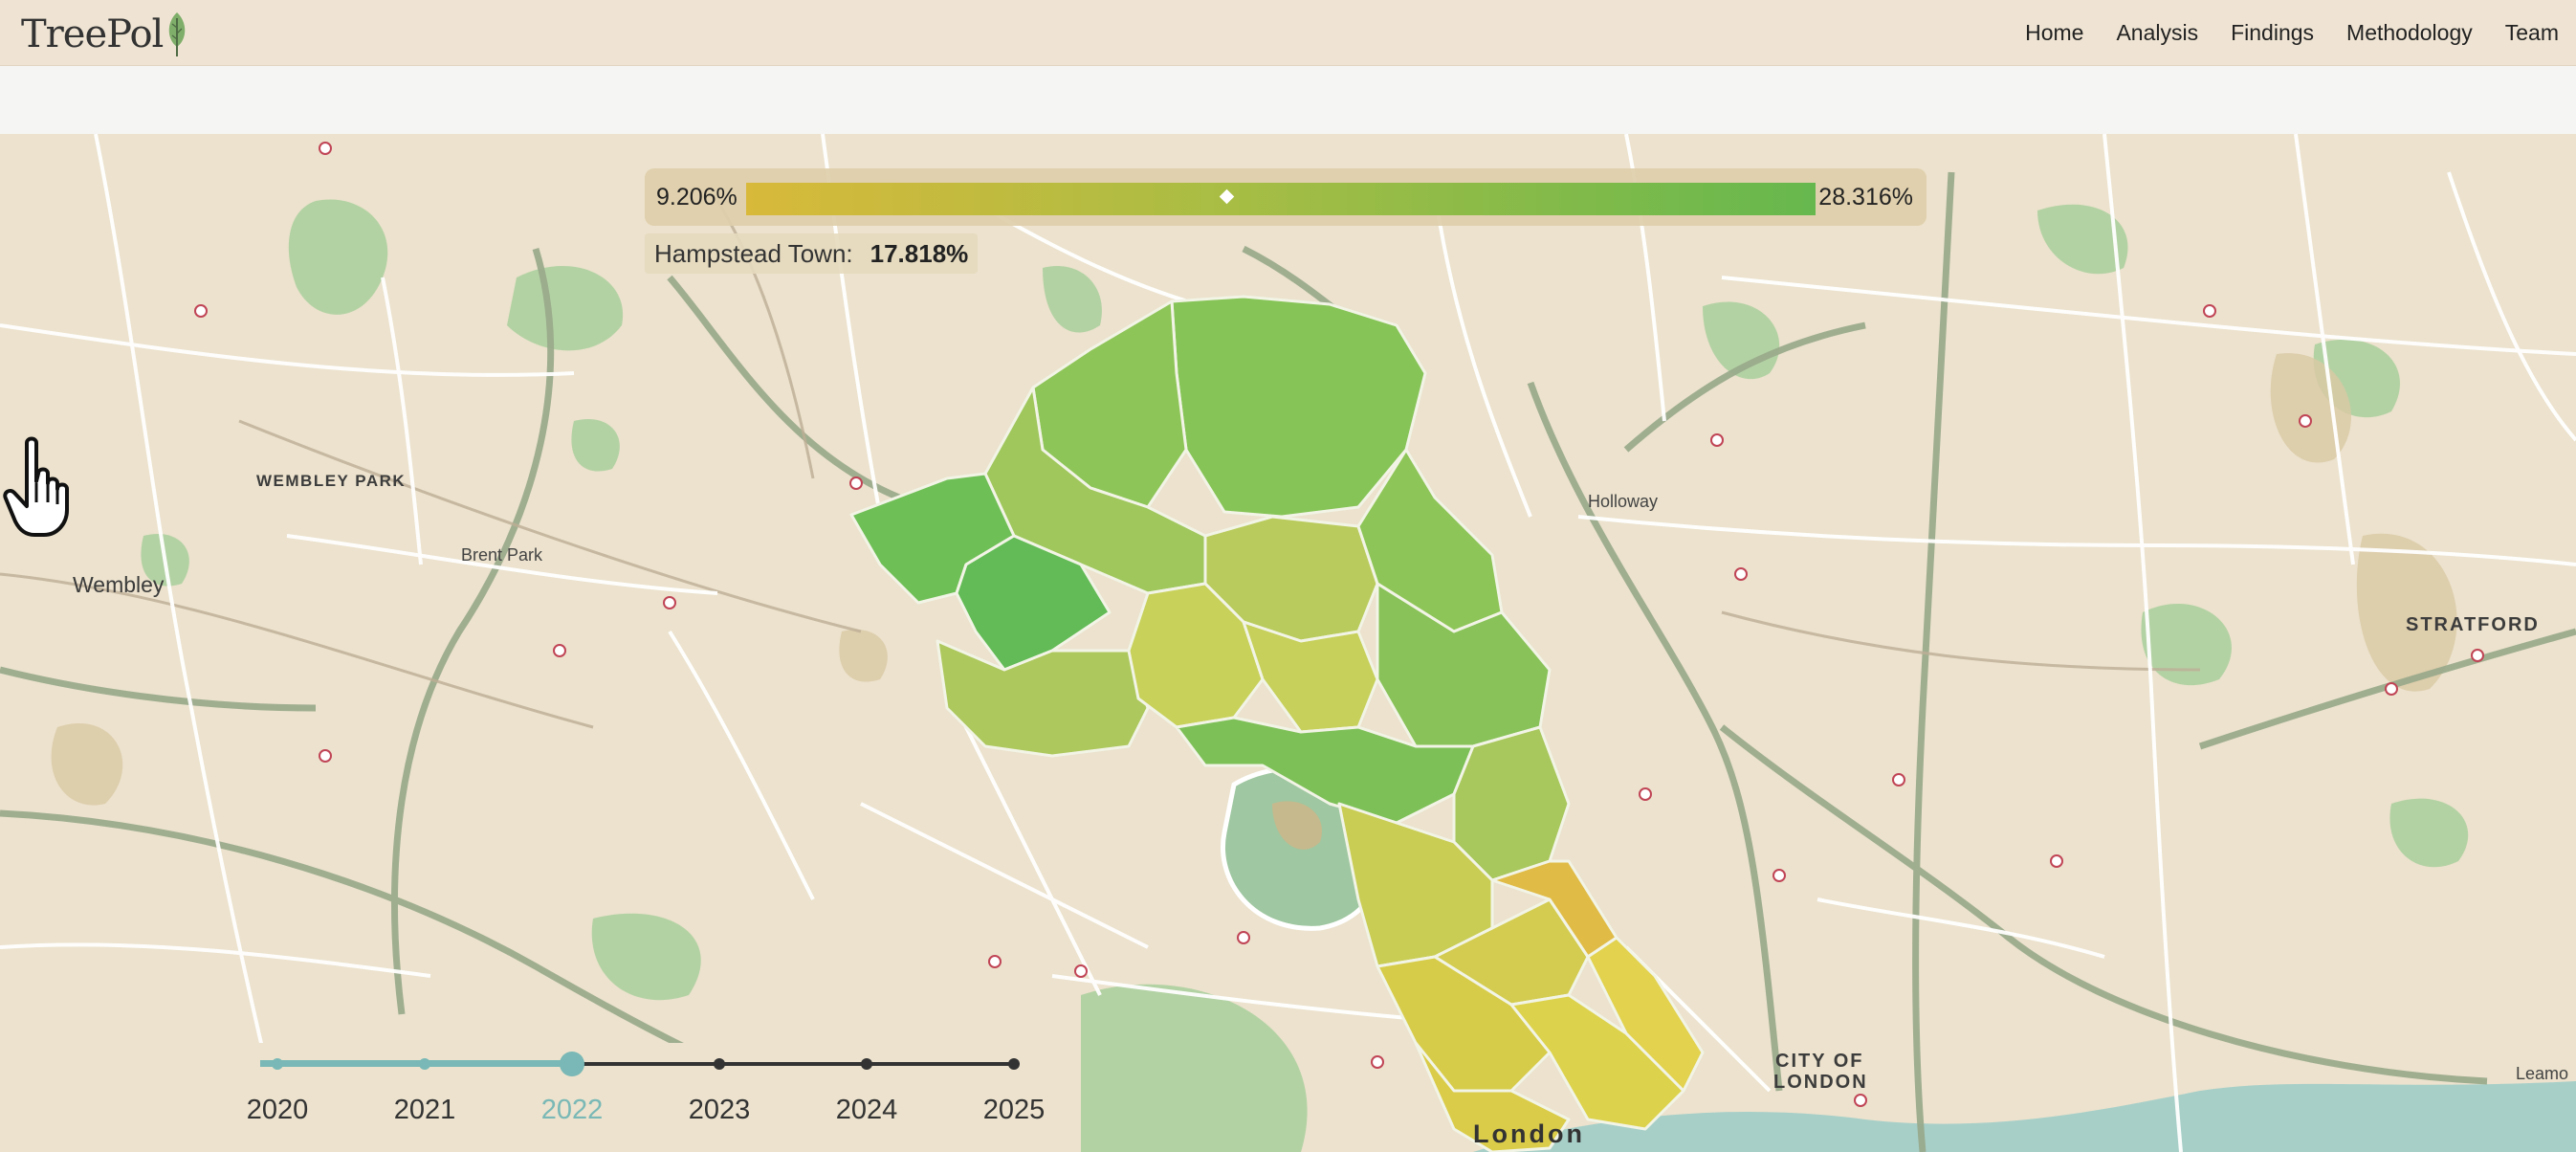 Image resolution: width=2576 pixels, height=1152 pixels. Describe the element at coordinates (424, 1064) in the screenshot. I see `timeline-dot-2021` at that location.